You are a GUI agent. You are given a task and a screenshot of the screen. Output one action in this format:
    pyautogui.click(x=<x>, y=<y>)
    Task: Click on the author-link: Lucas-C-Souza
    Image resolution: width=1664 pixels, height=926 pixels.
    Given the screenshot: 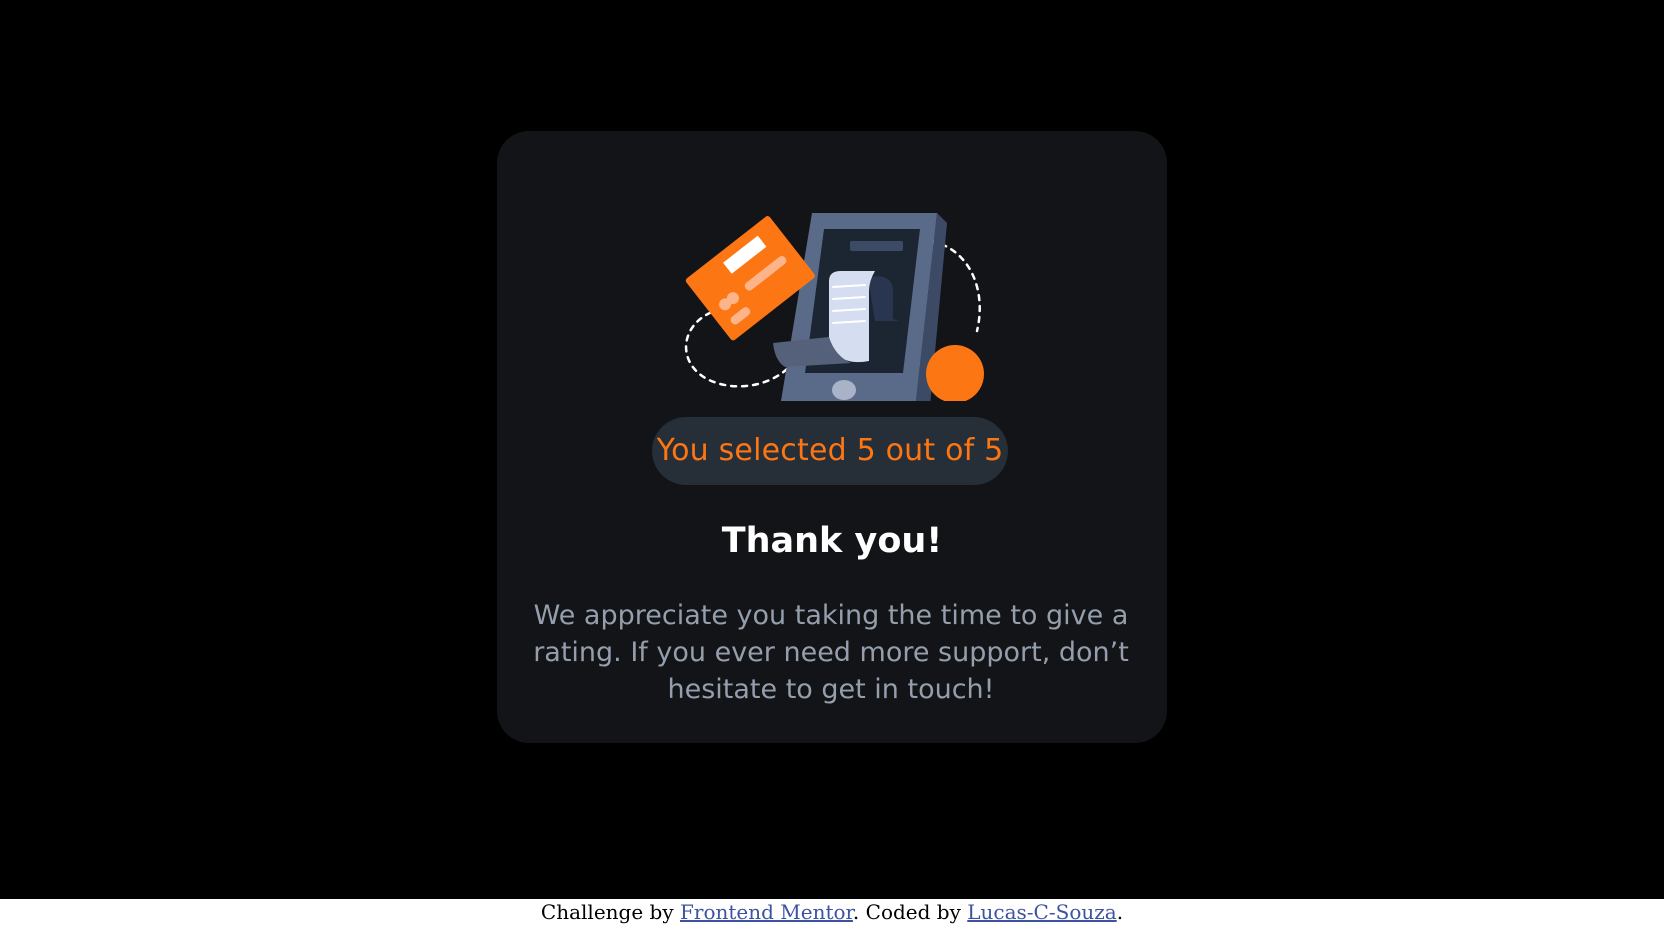 What is the action you would take?
    pyautogui.click(x=1041, y=912)
    